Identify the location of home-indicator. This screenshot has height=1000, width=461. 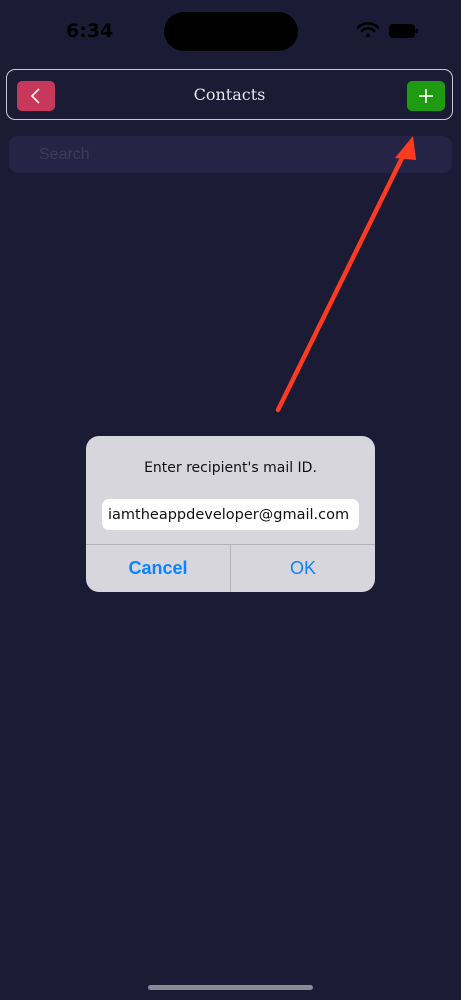
(230, 987).